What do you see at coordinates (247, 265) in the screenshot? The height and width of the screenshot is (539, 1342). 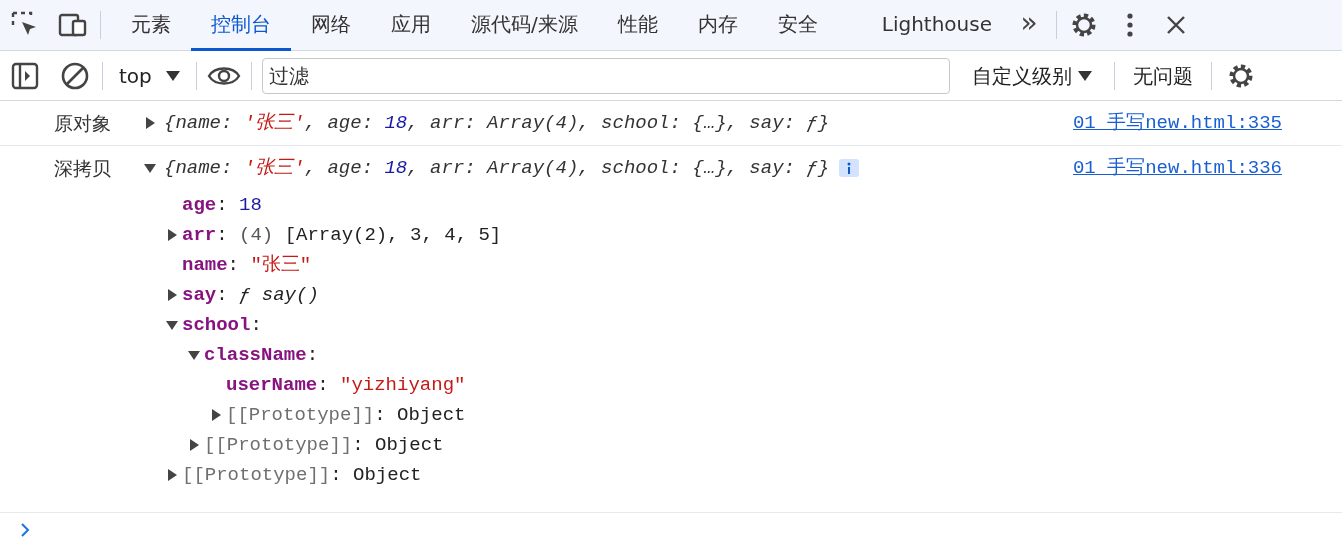 I see `property-entry: name: "张三"` at bounding box center [247, 265].